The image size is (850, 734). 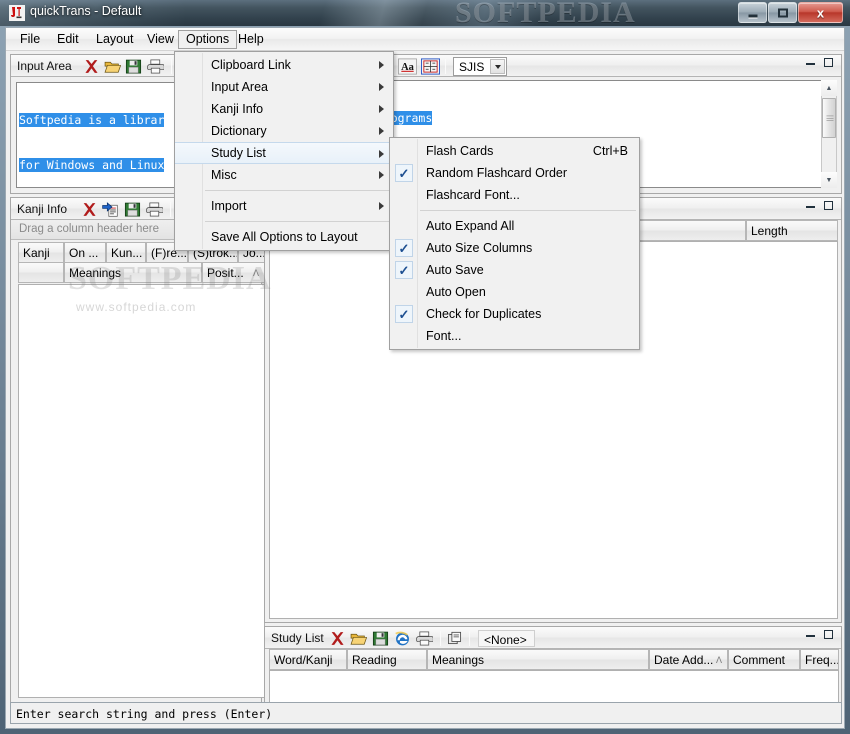 What do you see at coordinates (484, 314) in the screenshot?
I see `menu-item-label: Check for Duplicates` at bounding box center [484, 314].